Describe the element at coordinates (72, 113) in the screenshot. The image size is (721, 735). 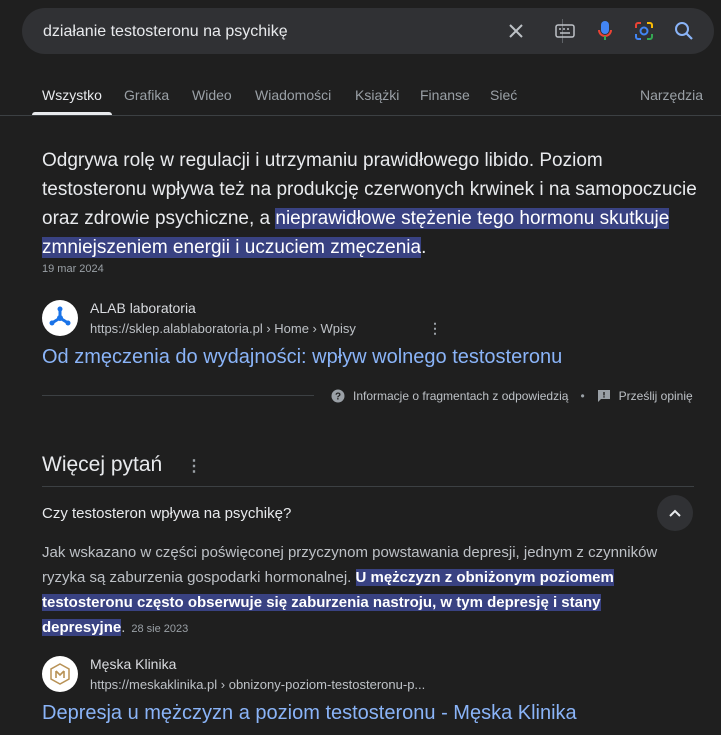
I see `active-tab-indicator` at that location.